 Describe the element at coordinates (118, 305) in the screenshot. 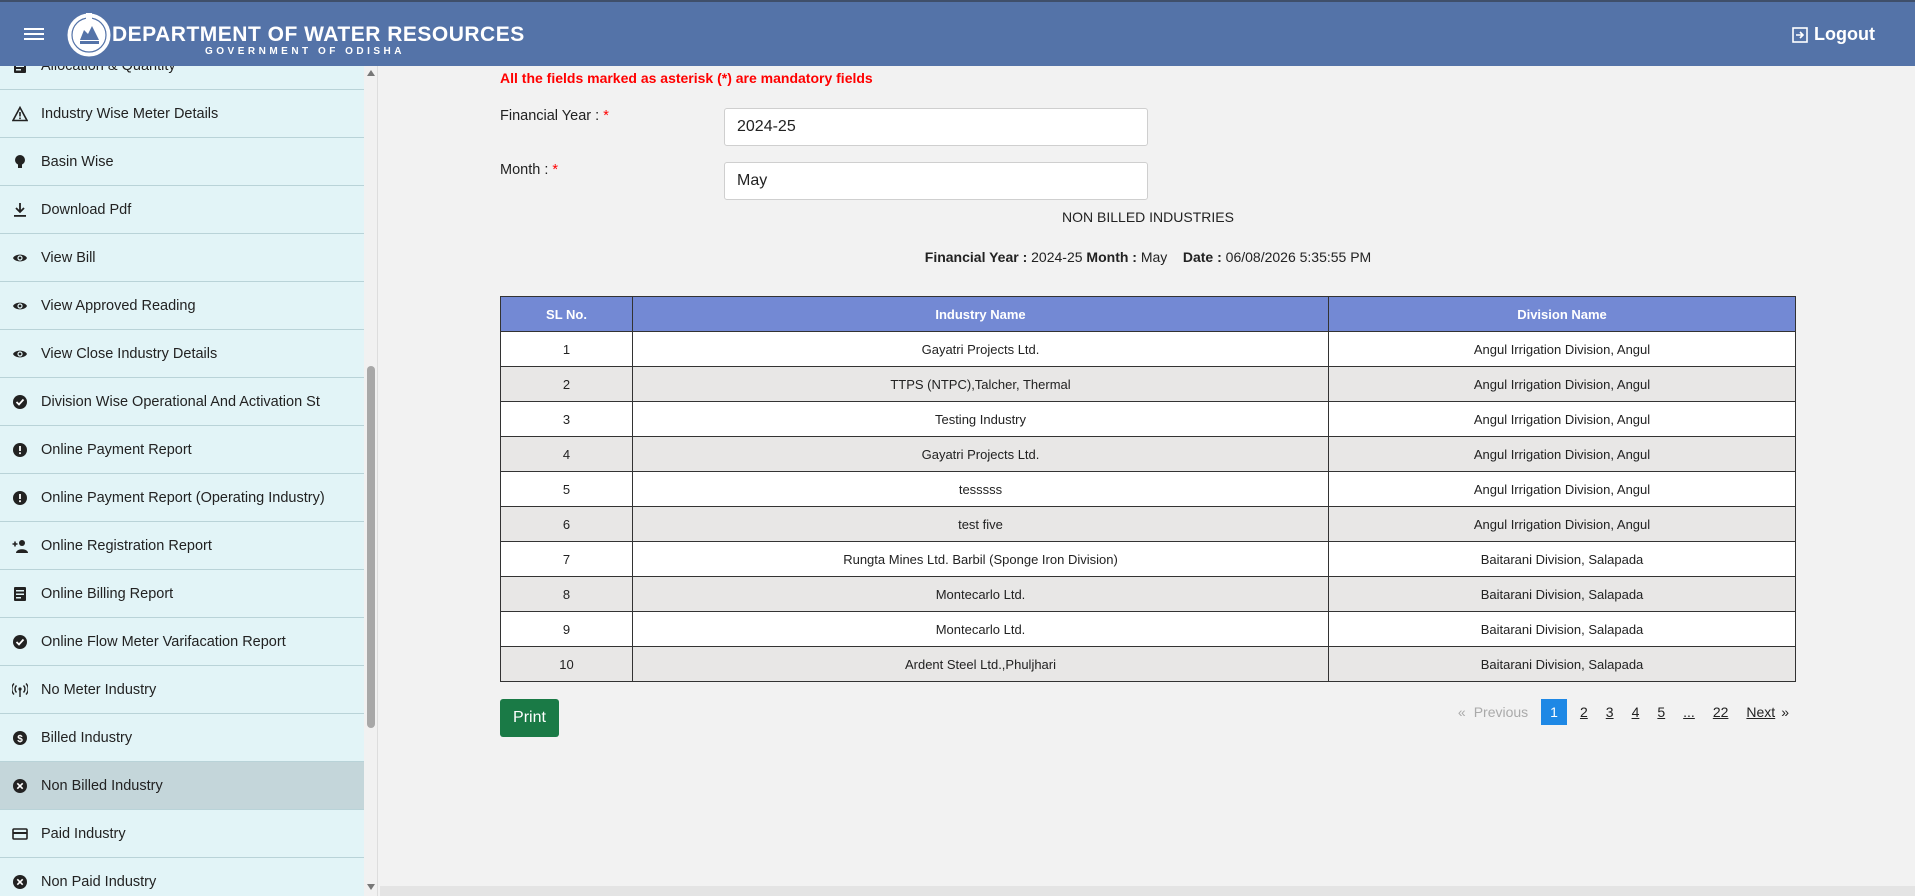

I see `sidebar-item-label: View Approved Reading` at that location.